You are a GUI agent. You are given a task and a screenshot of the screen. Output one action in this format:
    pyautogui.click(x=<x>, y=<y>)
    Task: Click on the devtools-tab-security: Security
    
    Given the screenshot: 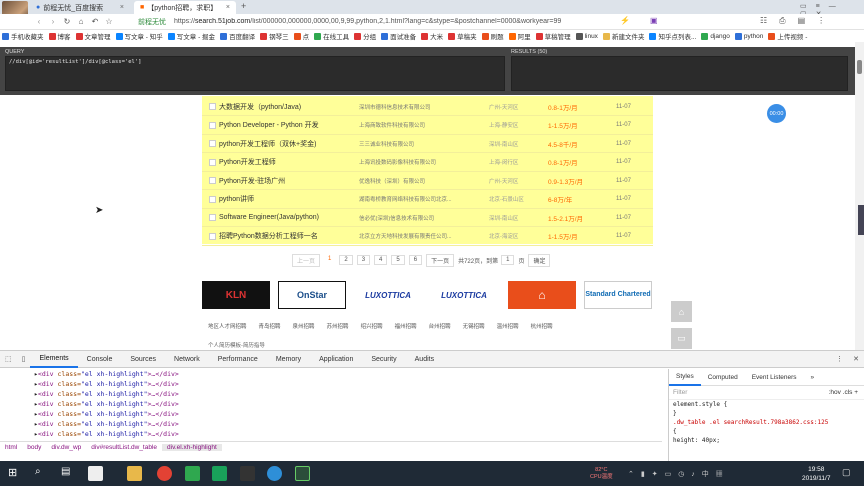 What is the action you would take?
    pyautogui.click(x=383, y=359)
    